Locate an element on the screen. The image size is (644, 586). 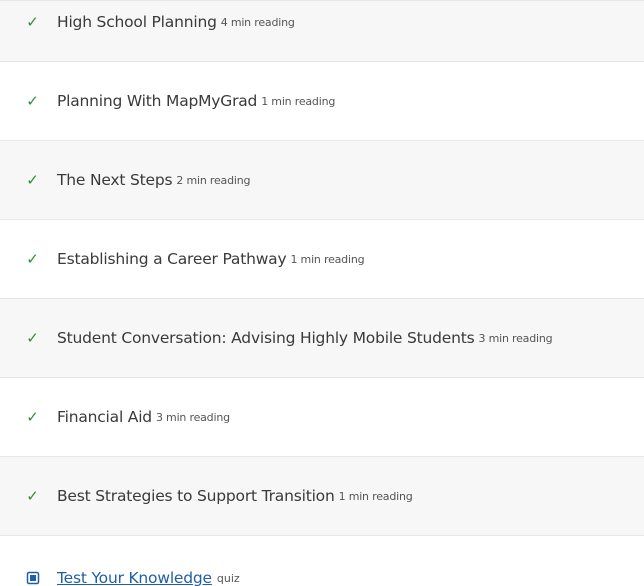
lesson-row-planning-with-mapmygrad: ✓ Planning With MapMyGrad 1 min reading is located at coordinates (322, 101).